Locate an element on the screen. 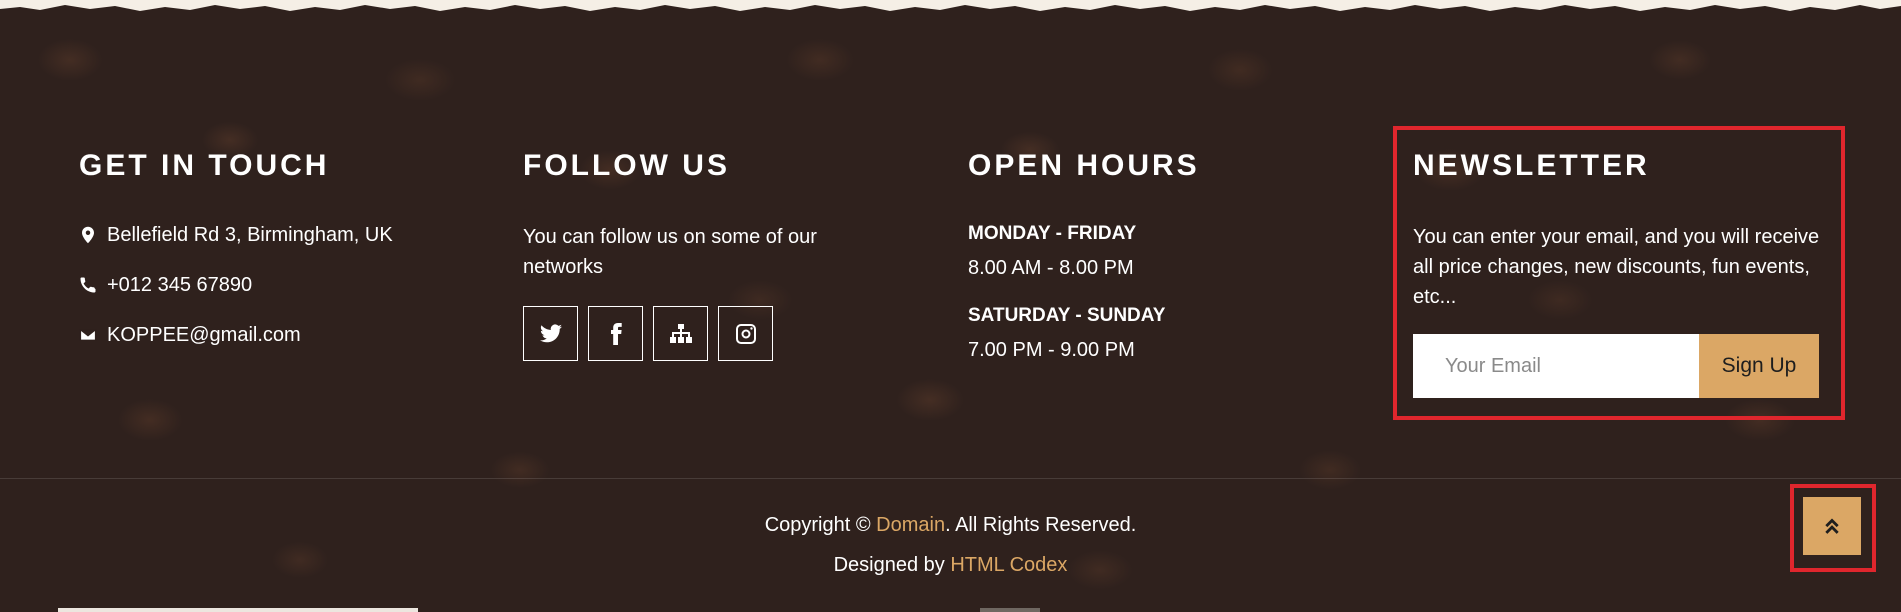  designed-prefix: Designed by is located at coordinates (892, 565).